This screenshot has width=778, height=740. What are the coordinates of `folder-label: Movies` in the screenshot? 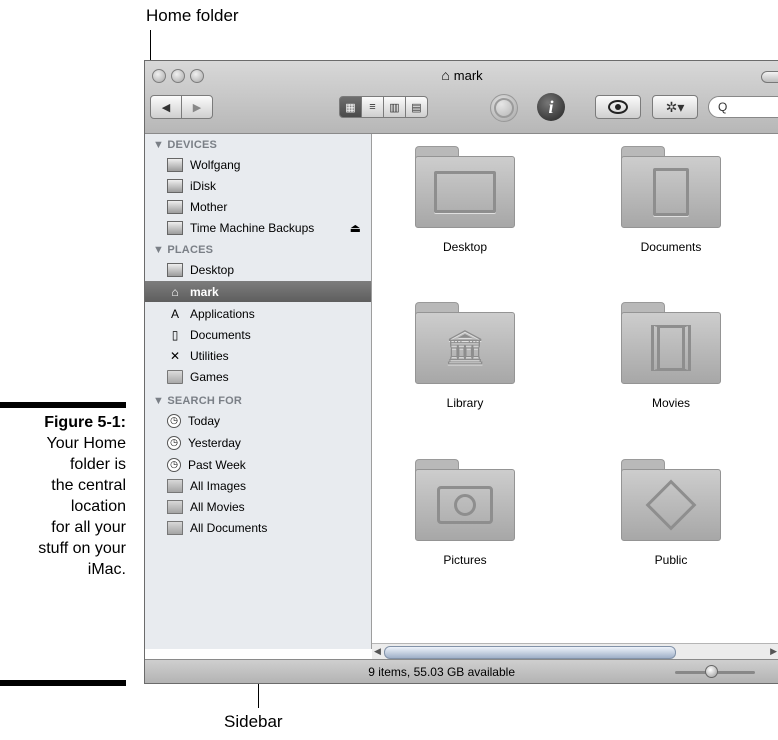 It's located at (670, 403).